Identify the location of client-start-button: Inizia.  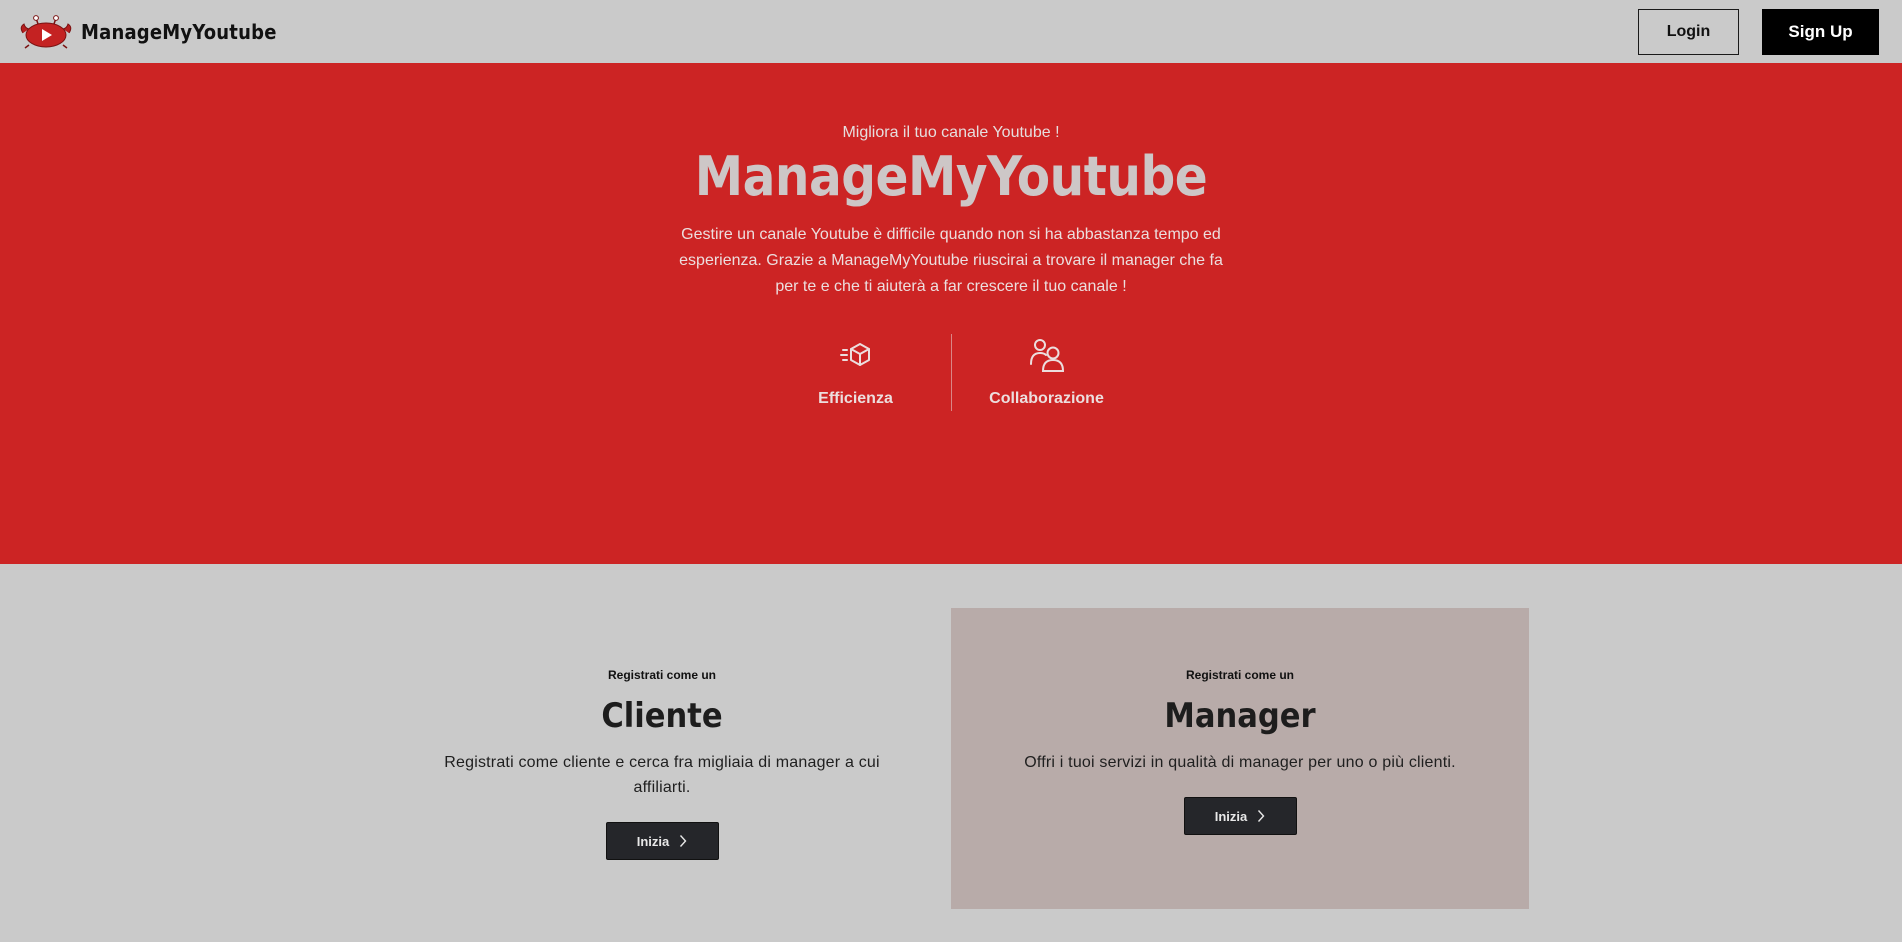
(662, 841).